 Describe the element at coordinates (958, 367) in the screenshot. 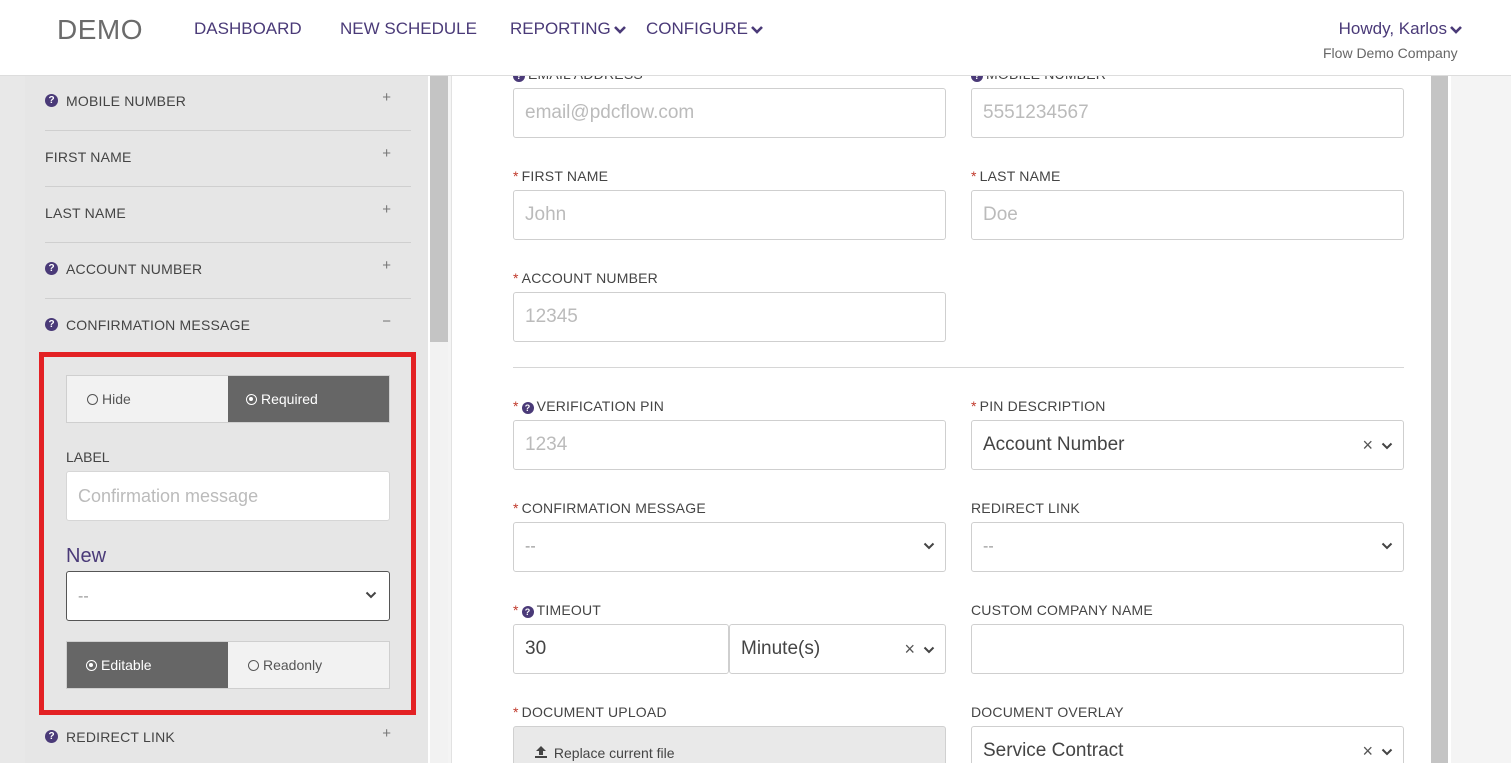

I see `section-divider` at that location.